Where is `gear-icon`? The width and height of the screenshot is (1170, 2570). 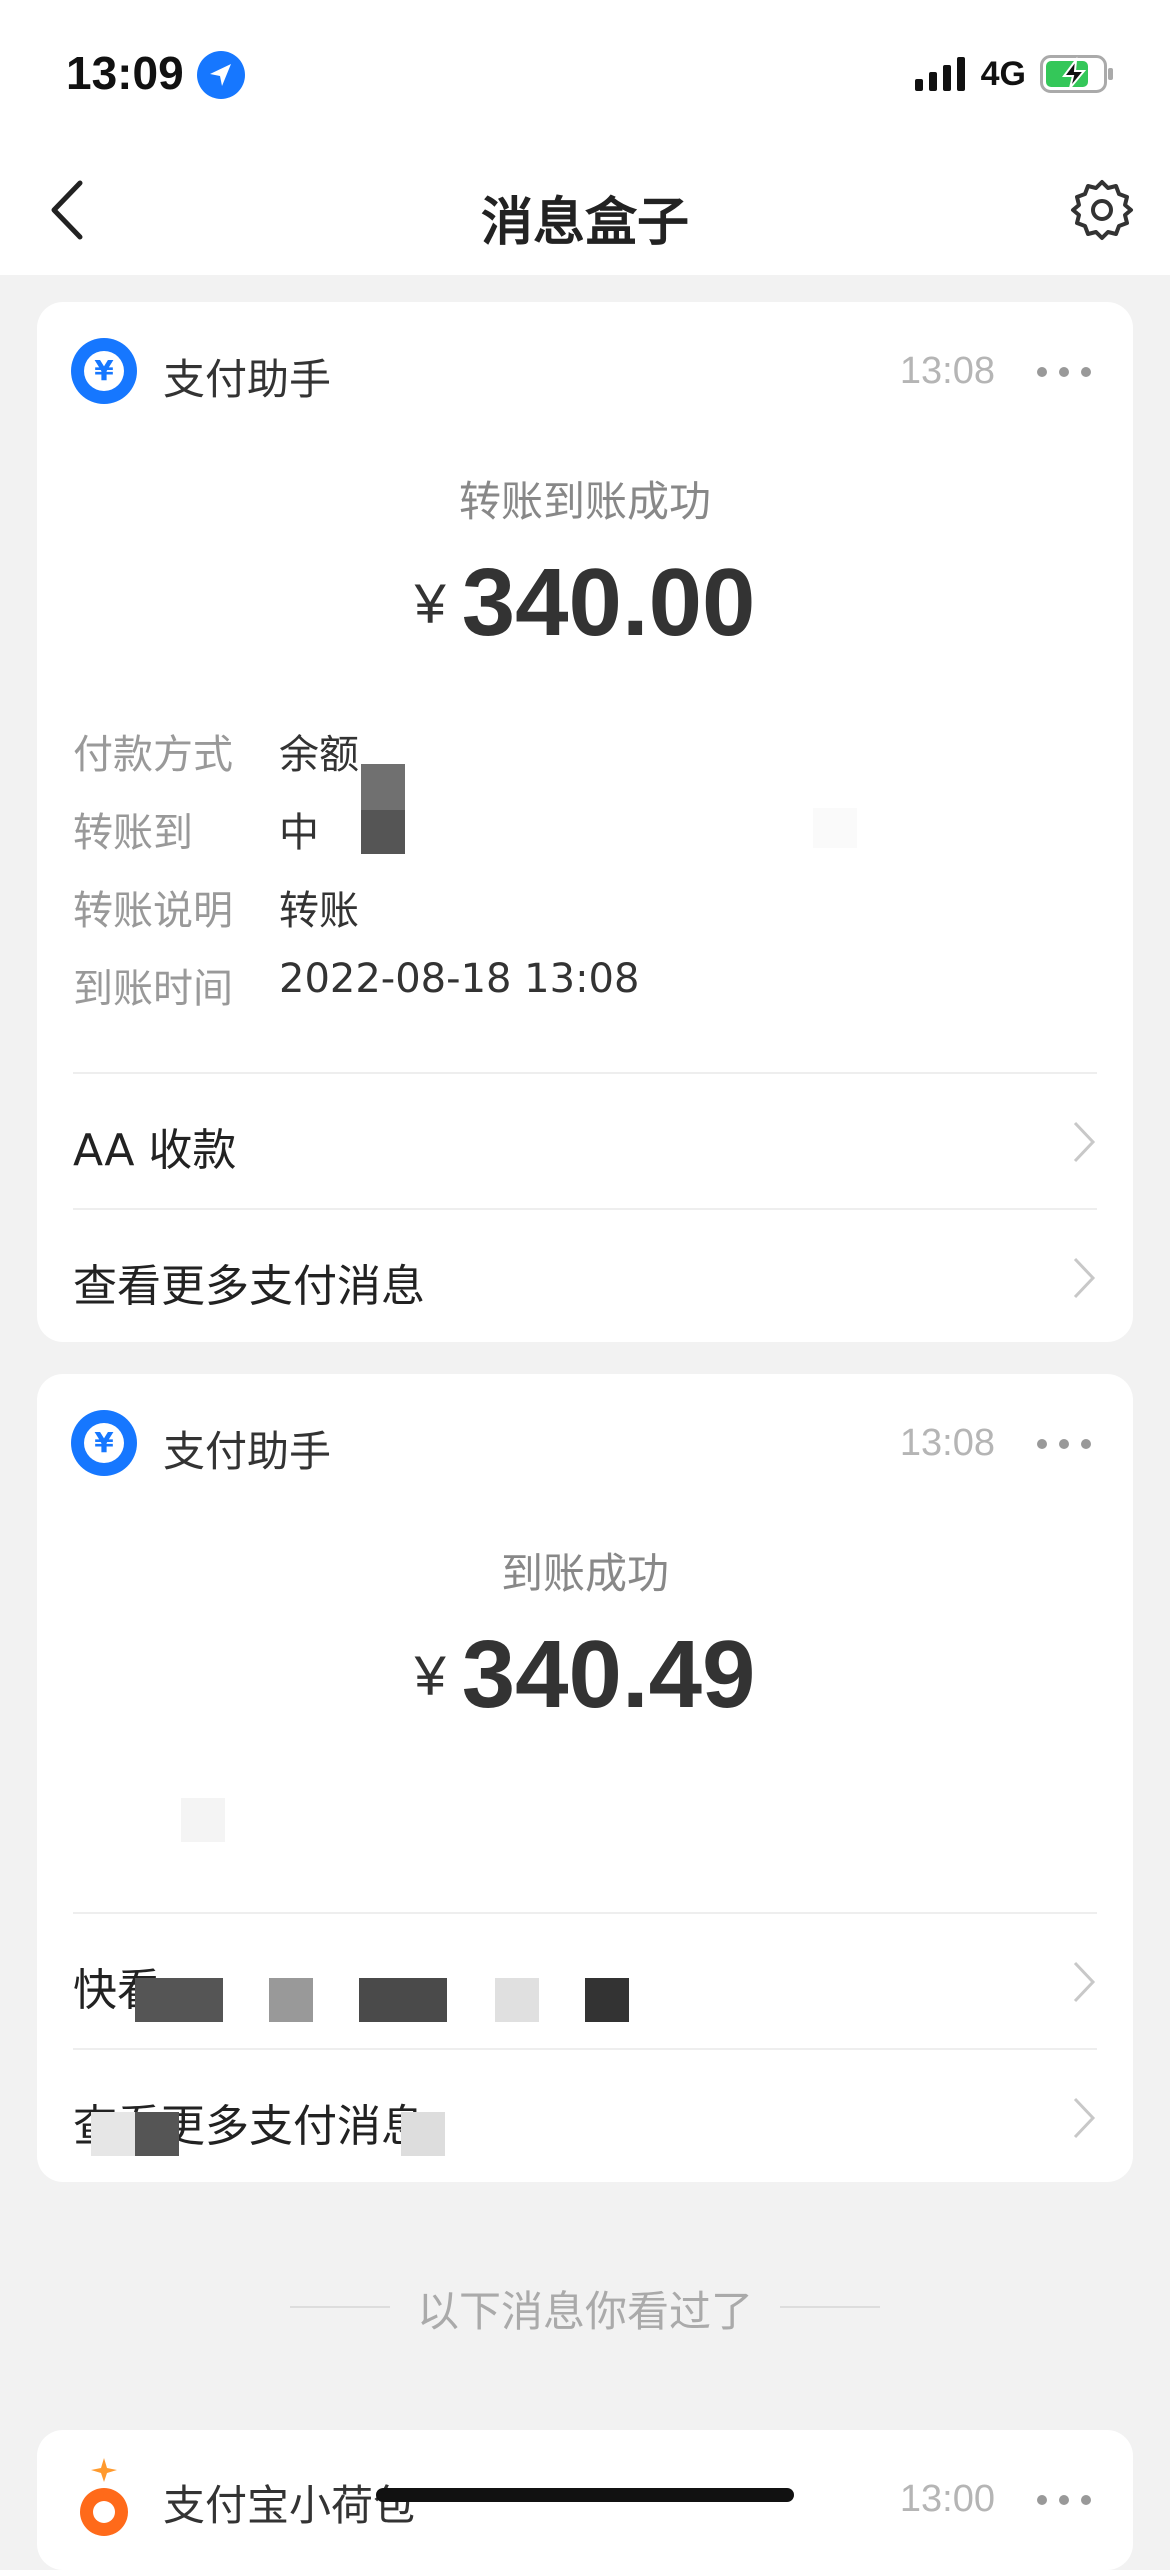
gear-icon is located at coordinates (1102, 210).